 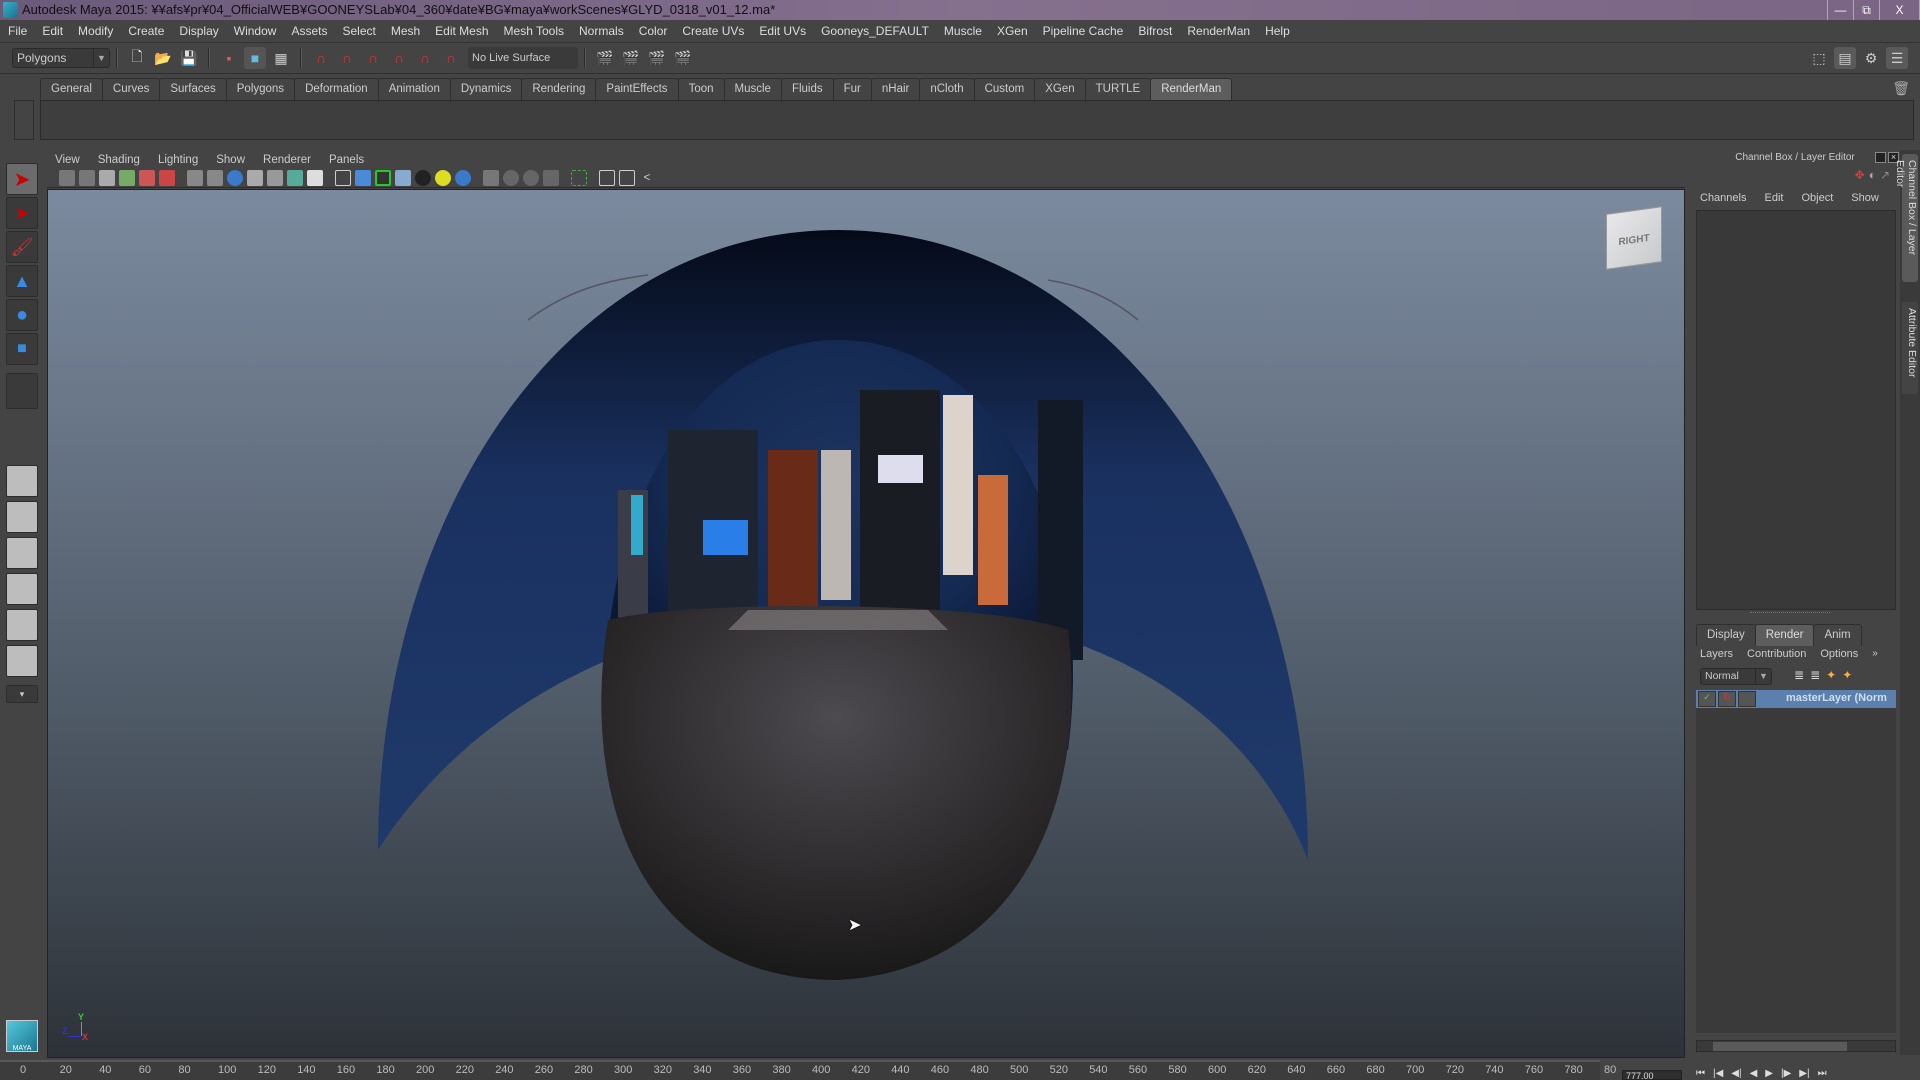 What do you see at coordinates (193, 89) in the screenshot?
I see `shelf-tab-surfaces: Surfaces` at bounding box center [193, 89].